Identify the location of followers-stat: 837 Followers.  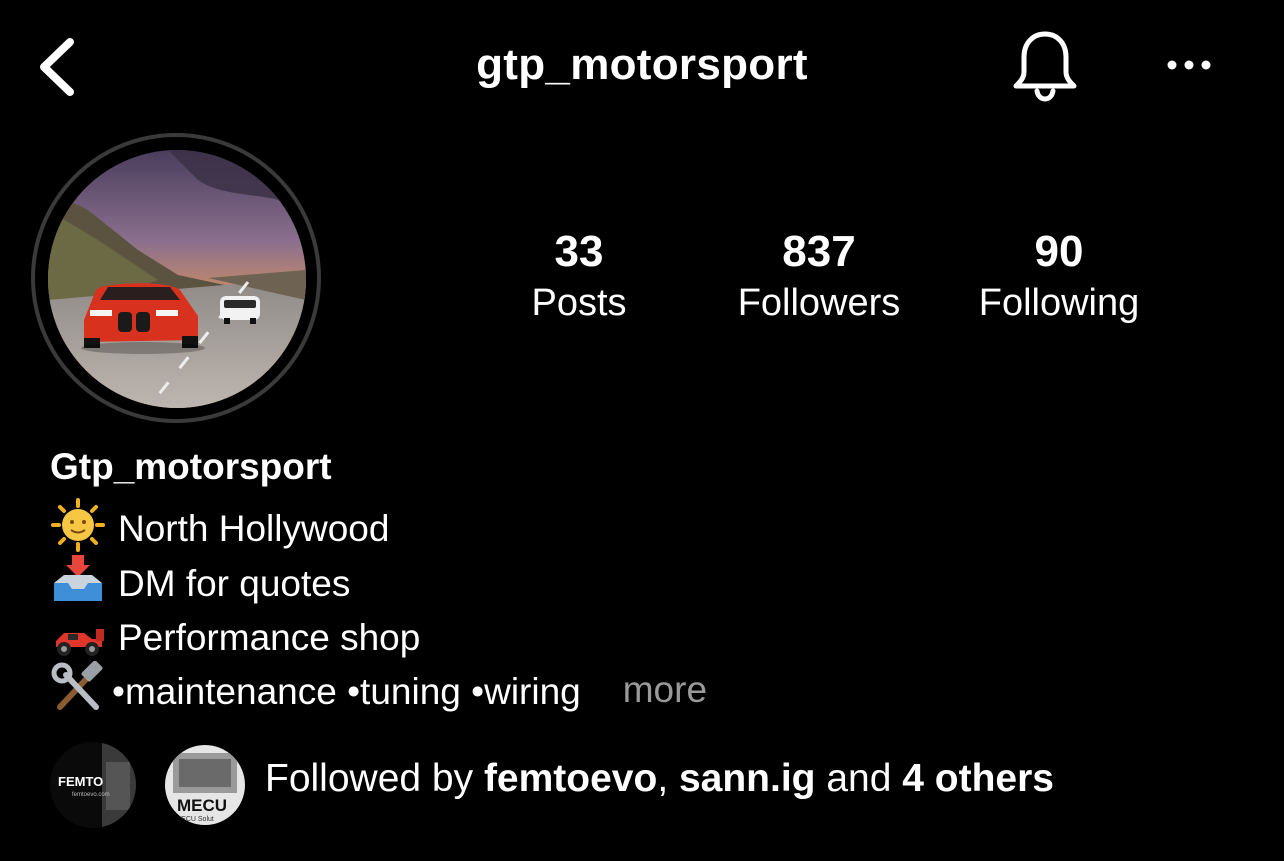
(819, 276).